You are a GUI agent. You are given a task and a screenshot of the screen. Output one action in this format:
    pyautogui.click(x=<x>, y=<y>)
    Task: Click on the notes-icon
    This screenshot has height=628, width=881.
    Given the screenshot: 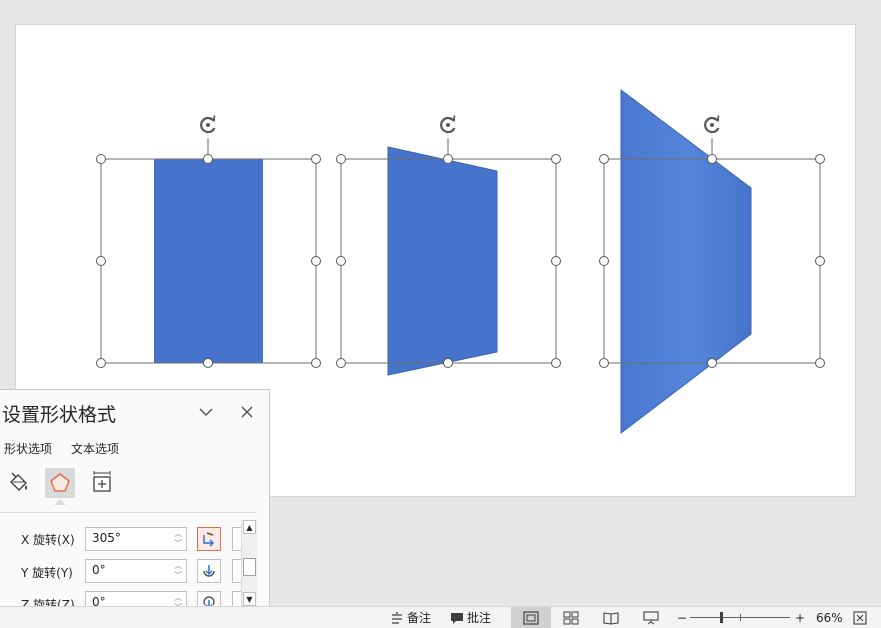 What is the action you would take?
    pyautogui.click(x=397, y=617)
    